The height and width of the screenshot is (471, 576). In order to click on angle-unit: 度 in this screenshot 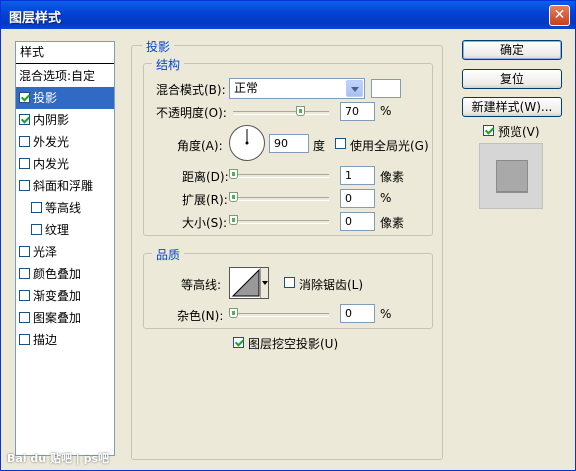, I will do `click(319, 146)`.